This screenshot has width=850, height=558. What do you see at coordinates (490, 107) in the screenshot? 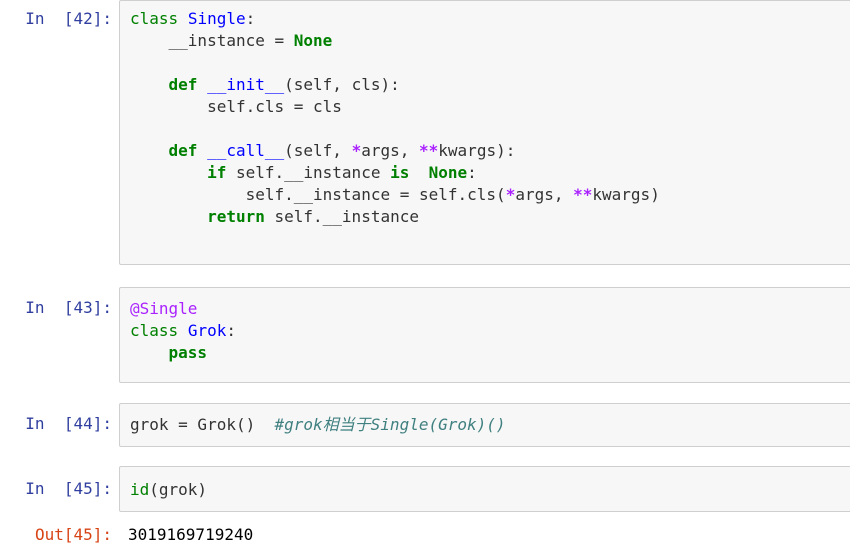
I see `code-line: self.cls = cls` at bounding box center [490, 107].